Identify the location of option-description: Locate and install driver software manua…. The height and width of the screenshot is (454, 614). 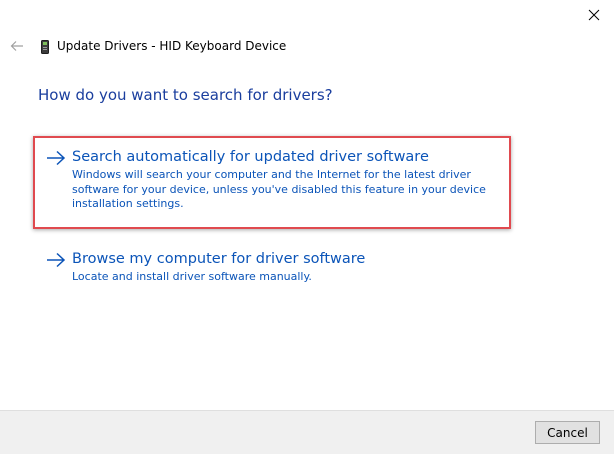
(192, 276).